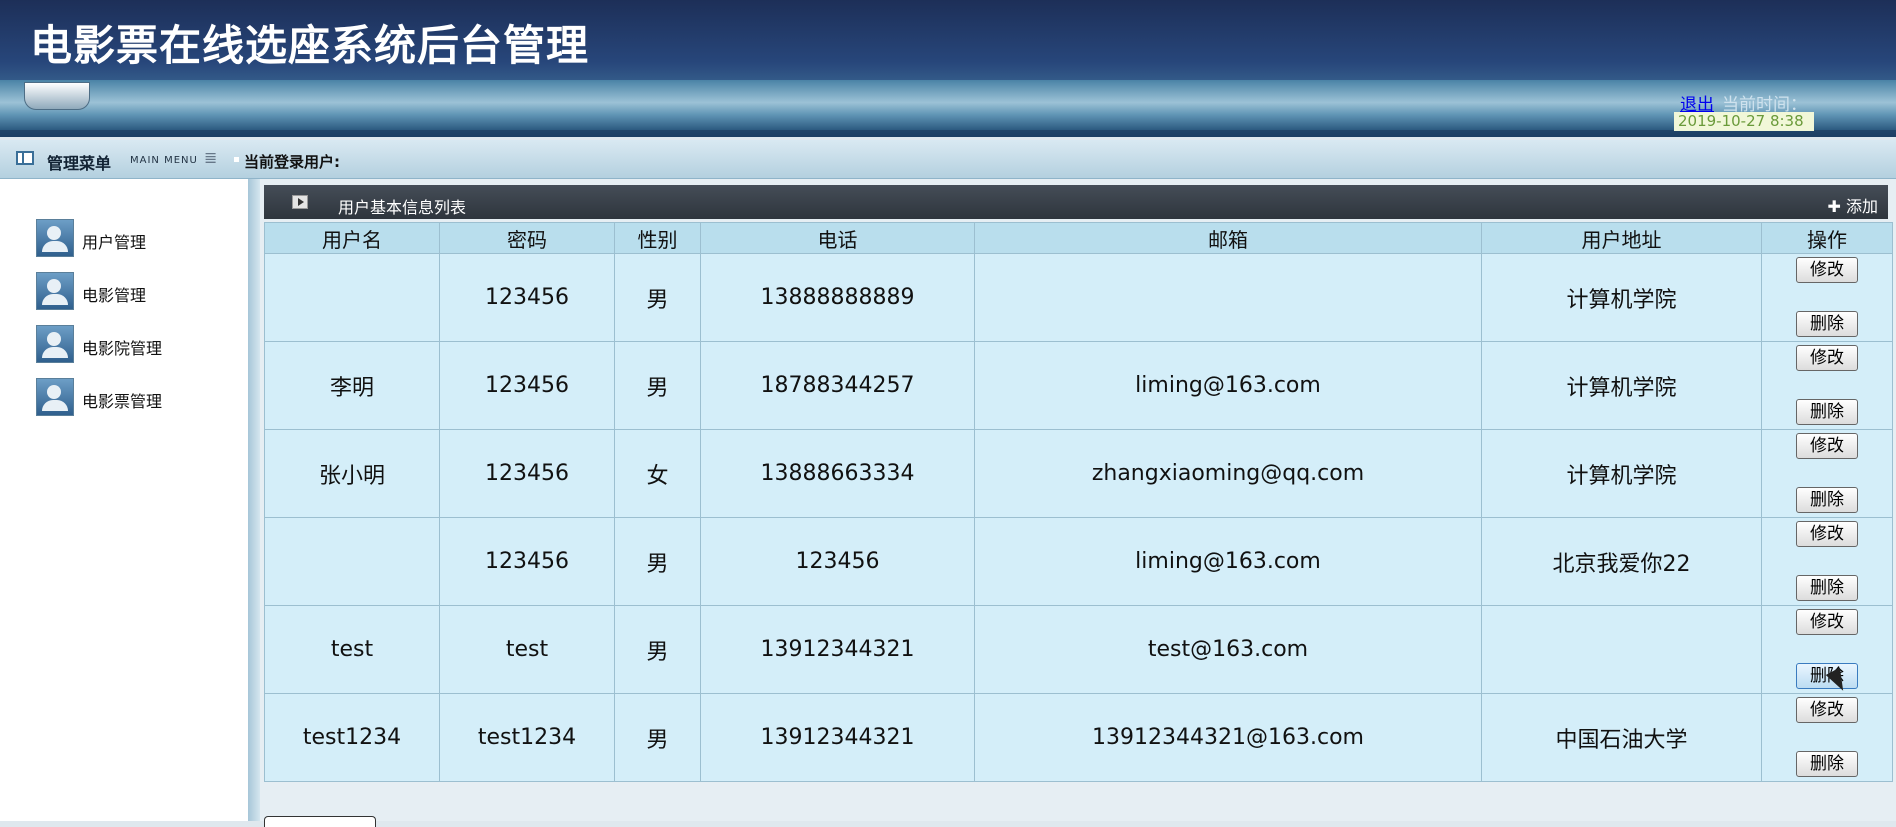 The image size is (1896, 827). I want to click on plus-icon: ✚, so click(1836, 206).